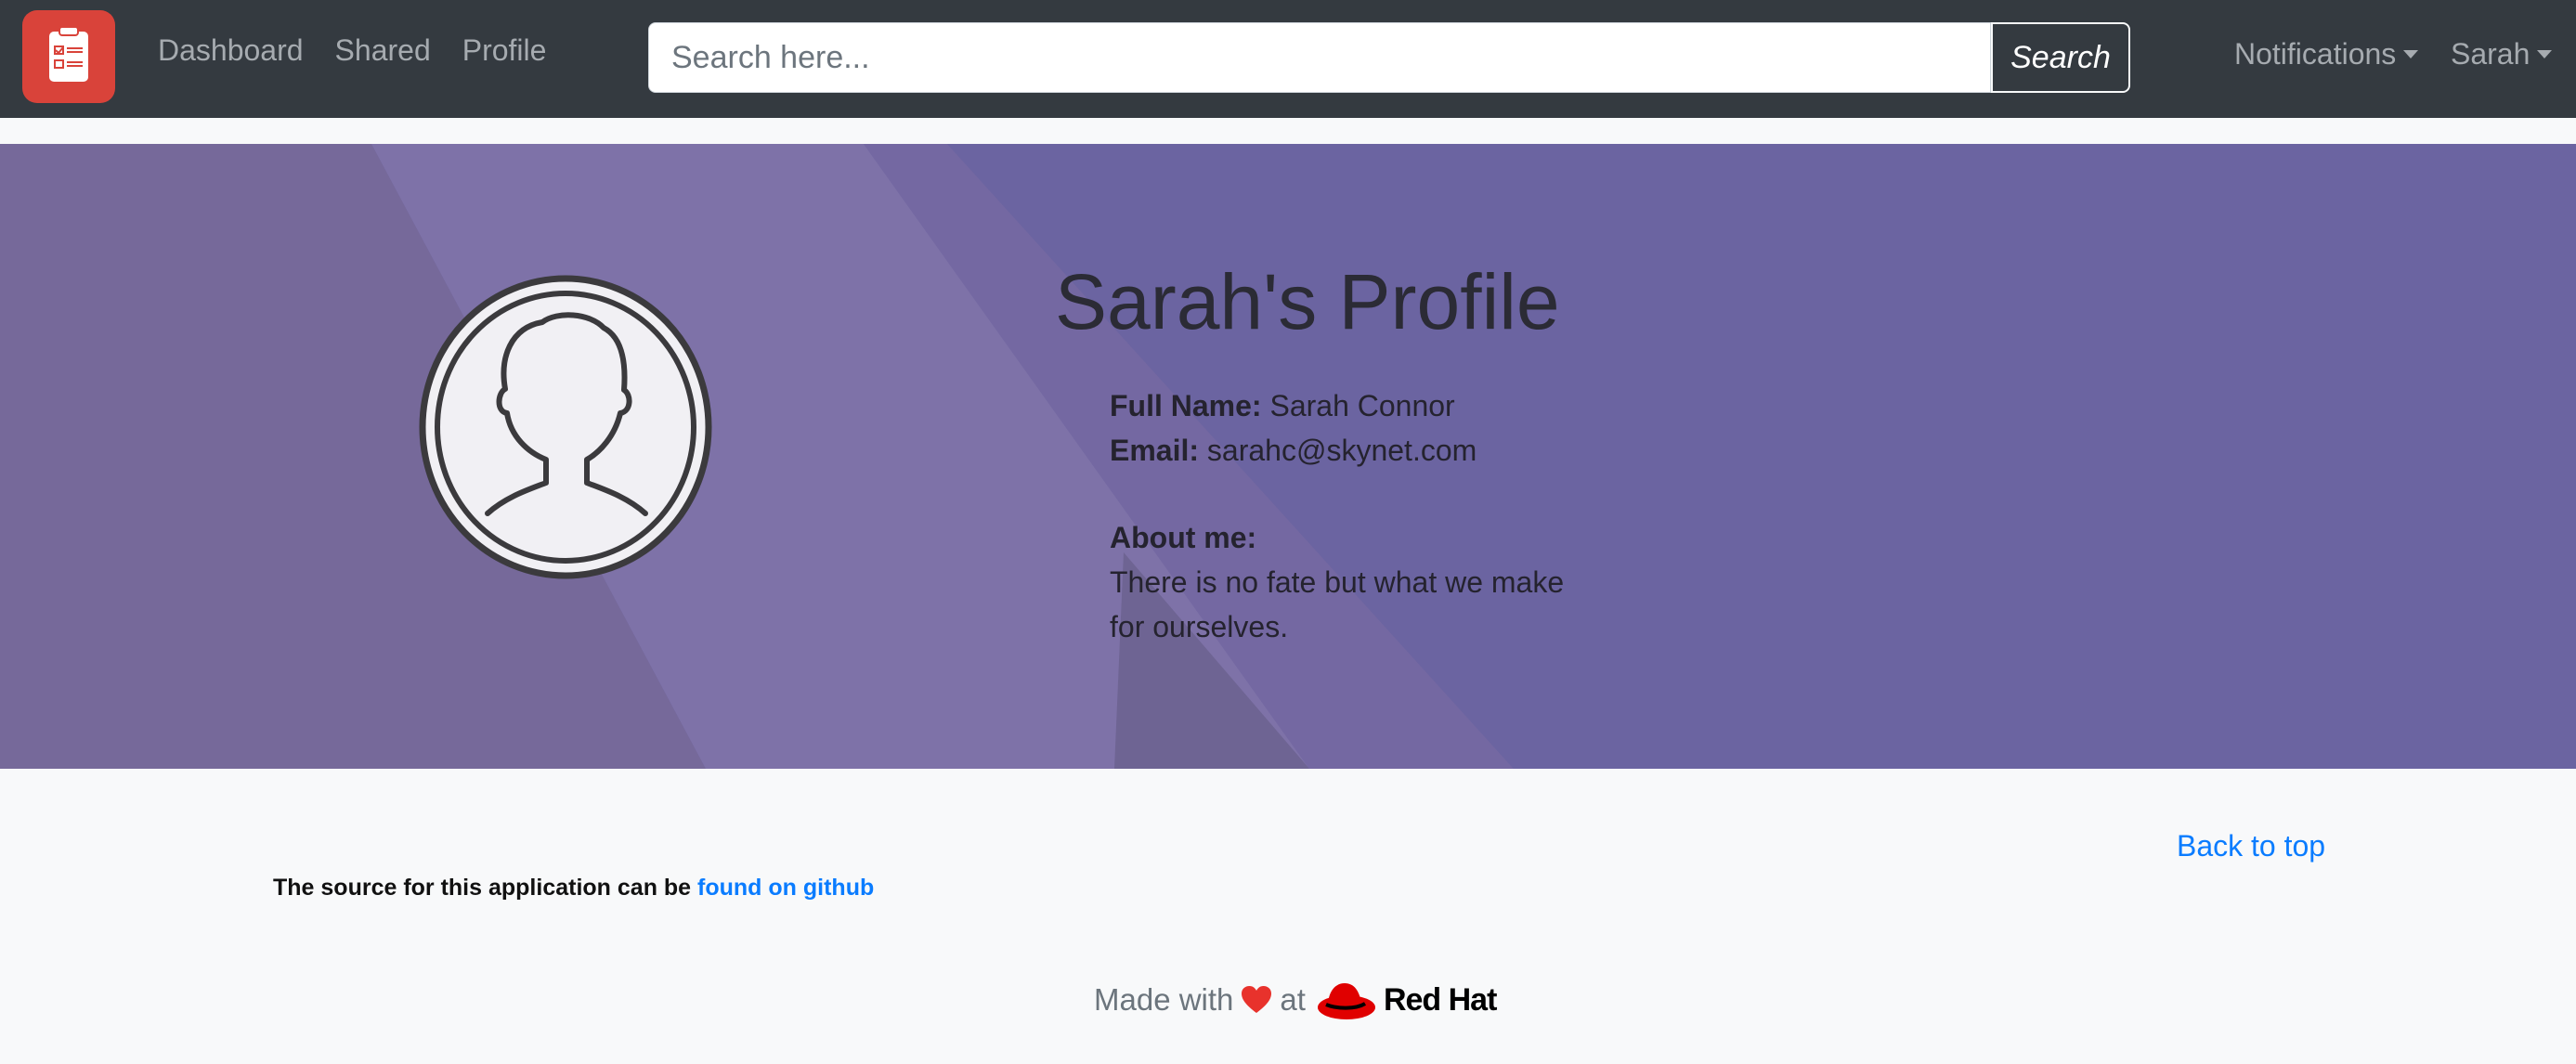  Describe the element at coordinates (231, 50) in the screenshot. I see `nav-link-dashboard: Dashboard` at that location.